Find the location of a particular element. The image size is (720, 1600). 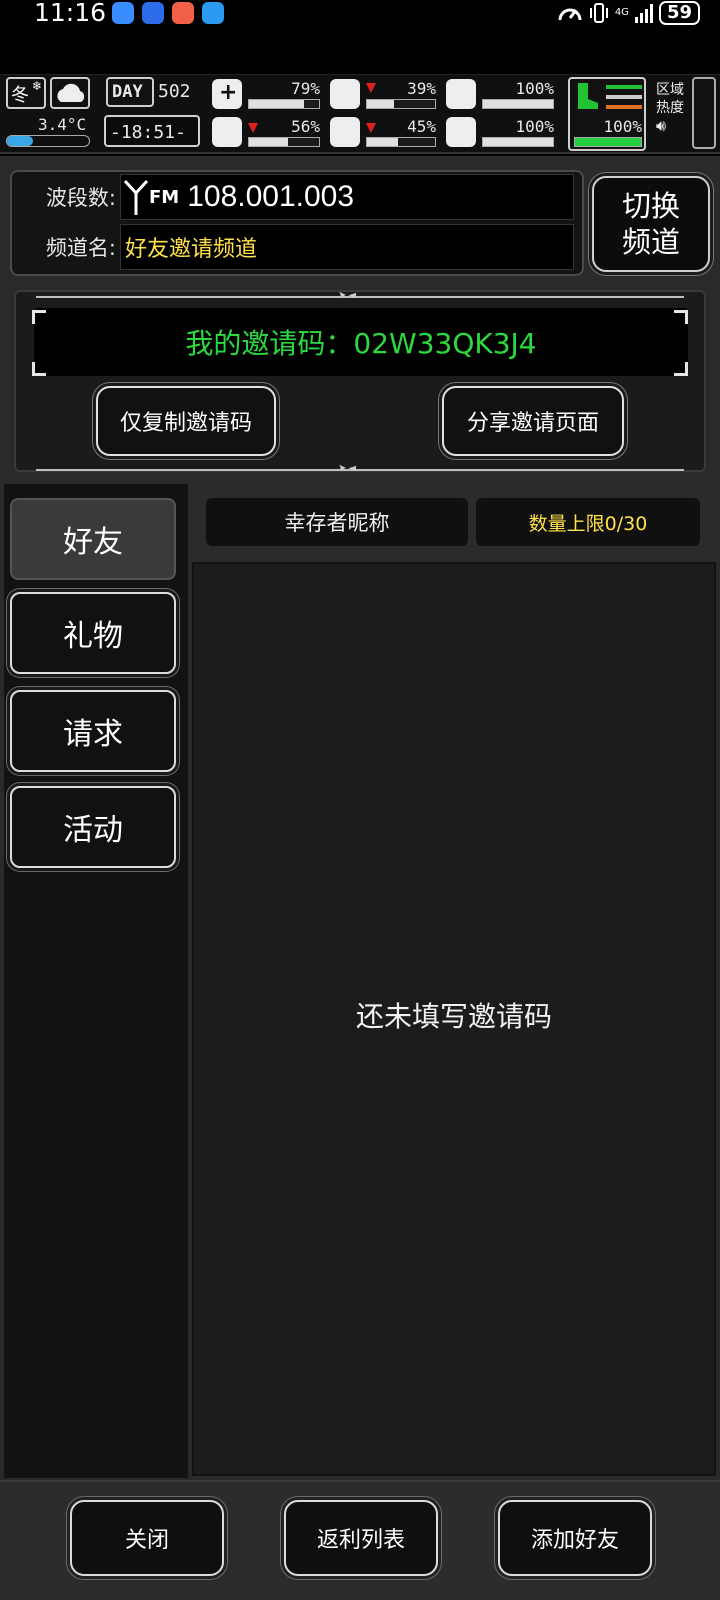

pill-icon is located at coordinates (461, 94).